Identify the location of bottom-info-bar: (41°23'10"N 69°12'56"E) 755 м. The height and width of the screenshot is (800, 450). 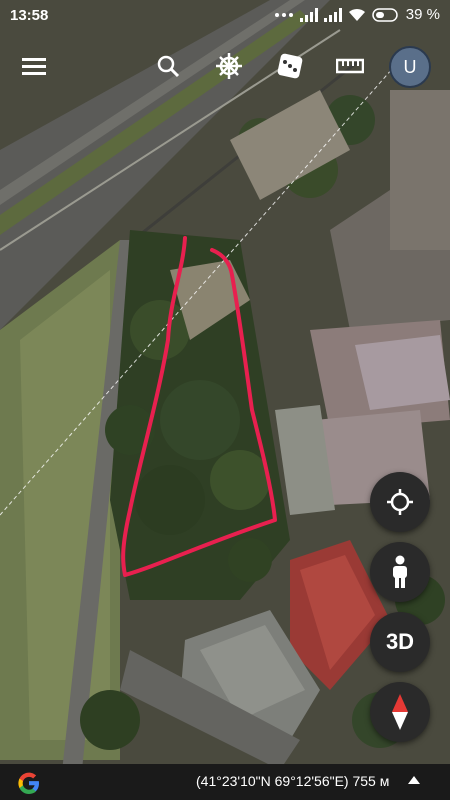
(225, 782).